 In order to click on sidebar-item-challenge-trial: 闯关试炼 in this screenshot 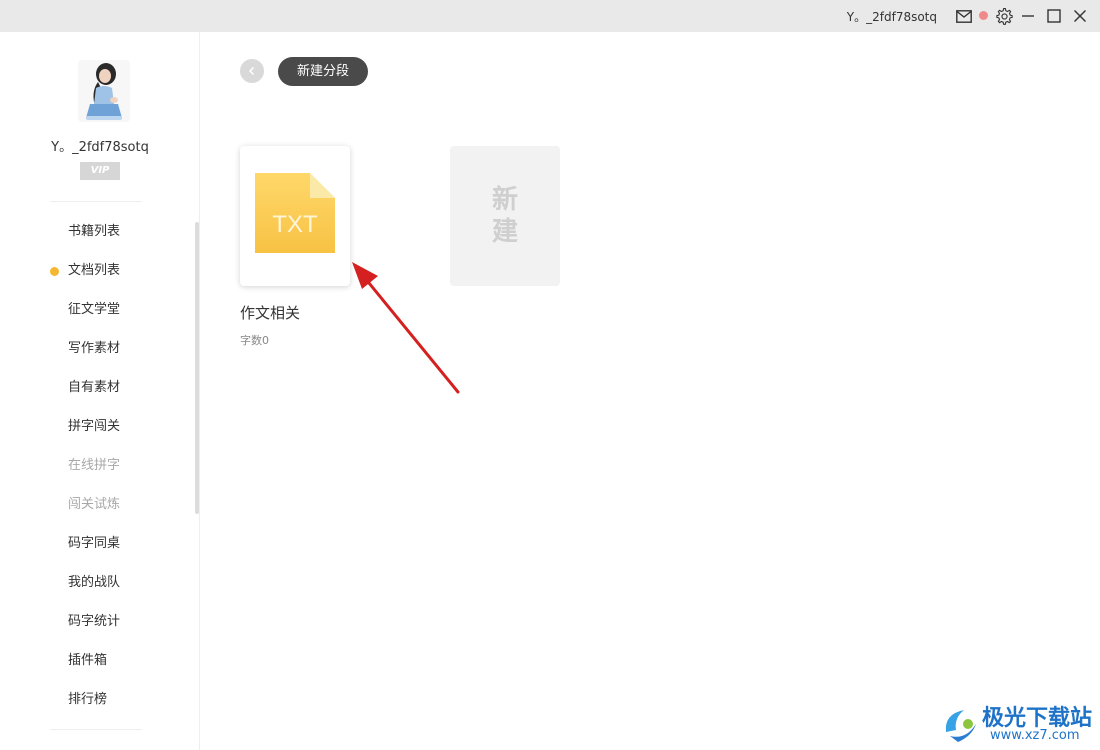, I will do `click(97, 507)`.